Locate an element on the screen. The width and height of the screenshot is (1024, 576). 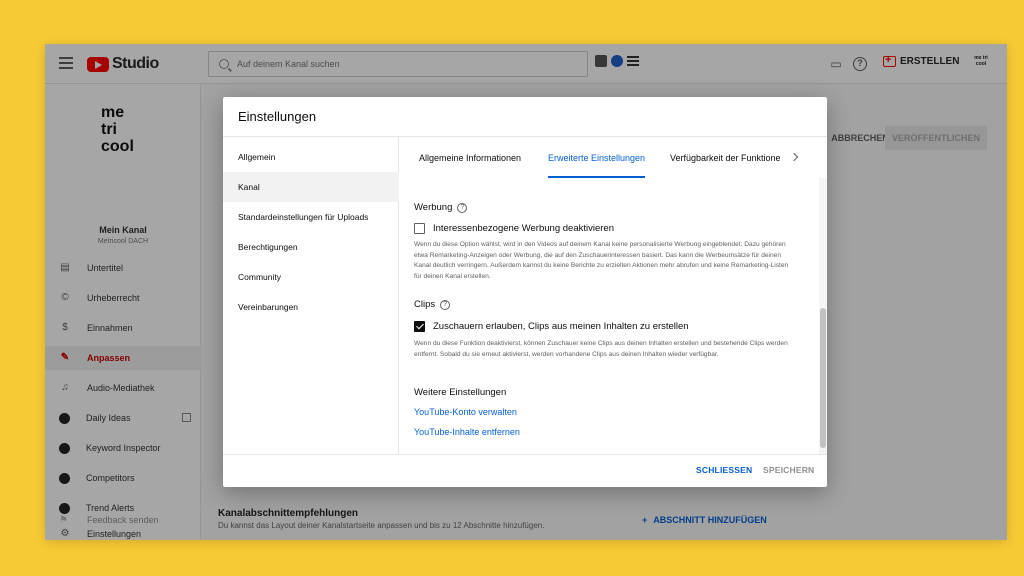
content-scrollbar is located at coordinates (823, 316).